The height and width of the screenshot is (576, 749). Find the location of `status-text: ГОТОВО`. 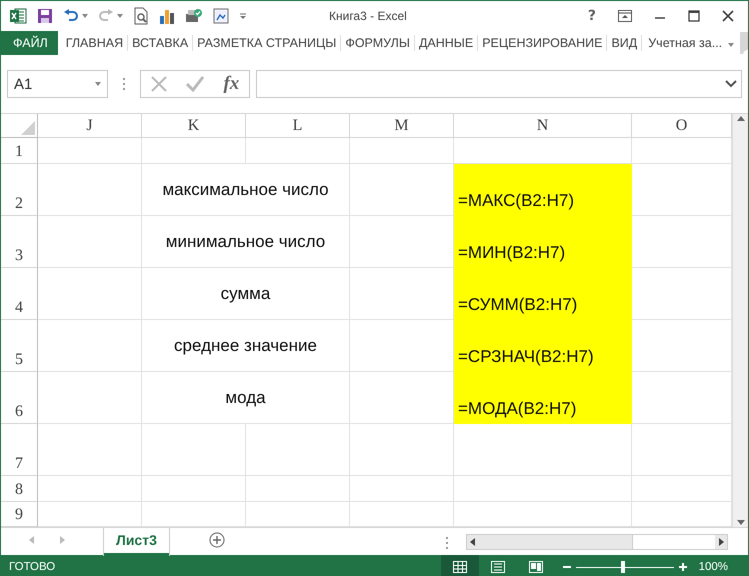

status-text: ГОТОВО is located at coordinates (32, 567).